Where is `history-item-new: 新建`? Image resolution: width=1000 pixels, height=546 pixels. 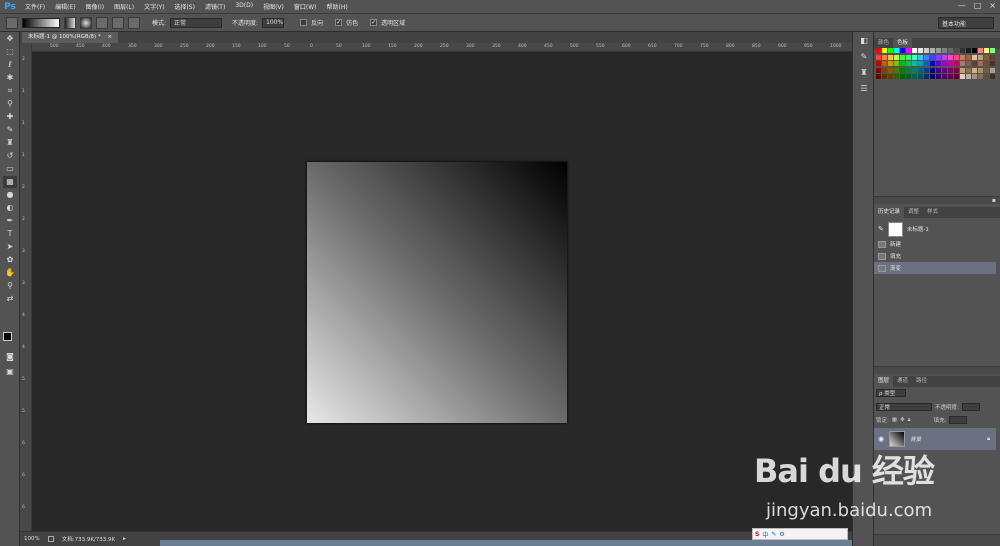 history-item-new: 新建 is located at coordinates (935, 244).